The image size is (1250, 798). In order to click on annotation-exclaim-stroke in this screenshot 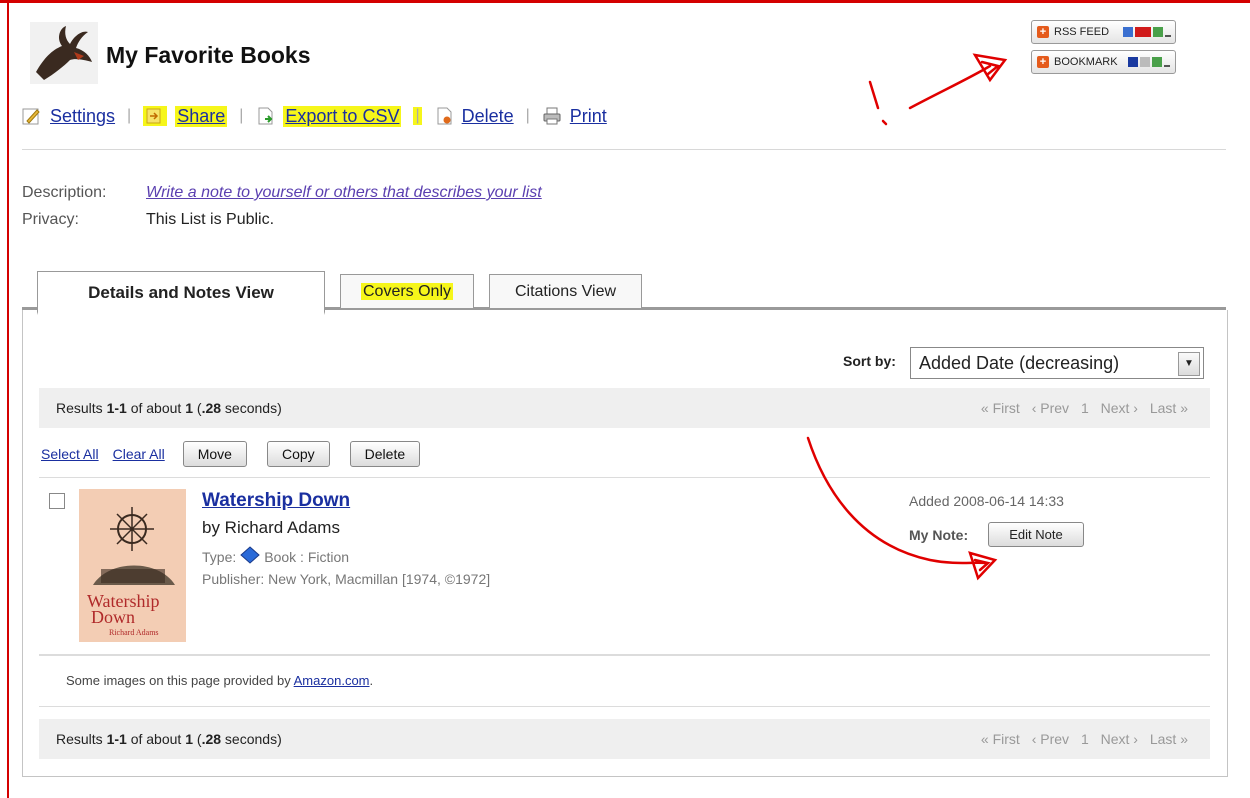, I will do `click(874, 95)`.